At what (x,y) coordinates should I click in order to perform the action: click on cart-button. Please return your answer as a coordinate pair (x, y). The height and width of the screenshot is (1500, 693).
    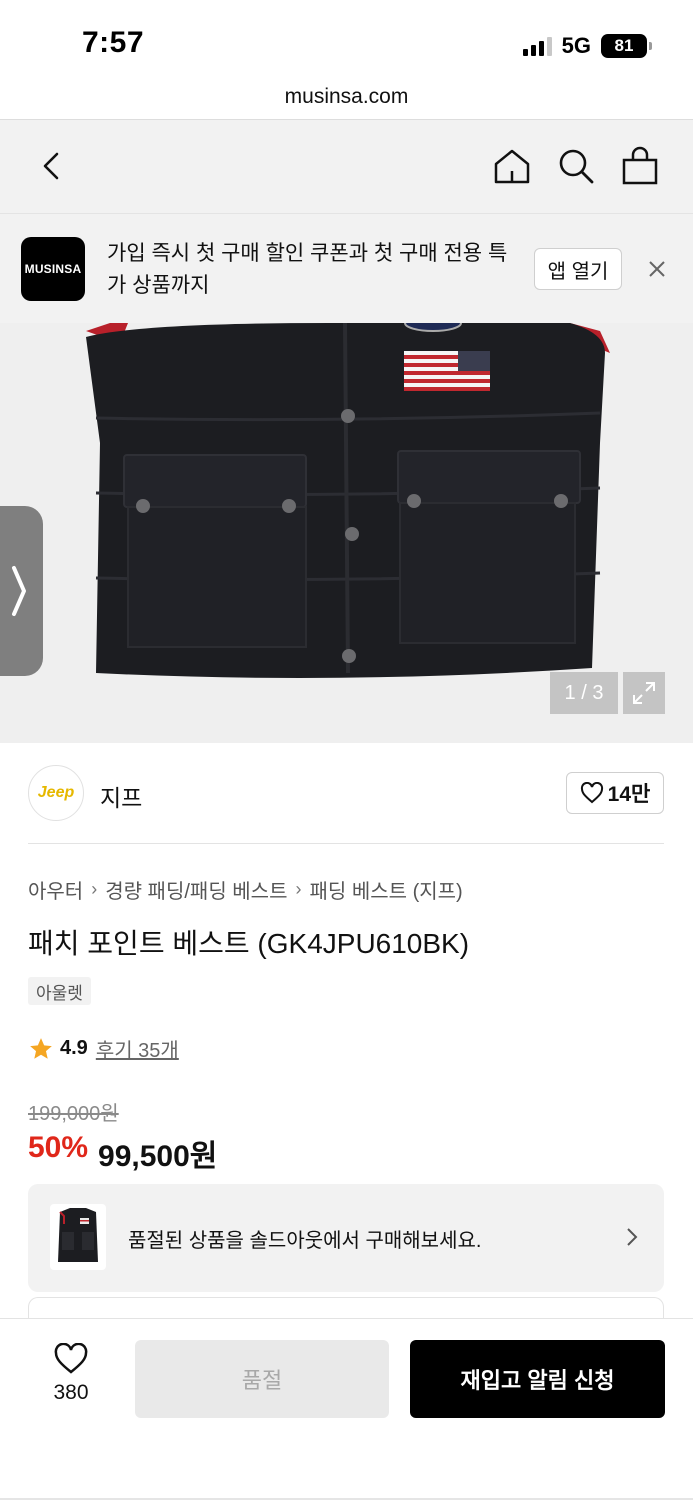
    Looking at the image, I should click on (640, 166).